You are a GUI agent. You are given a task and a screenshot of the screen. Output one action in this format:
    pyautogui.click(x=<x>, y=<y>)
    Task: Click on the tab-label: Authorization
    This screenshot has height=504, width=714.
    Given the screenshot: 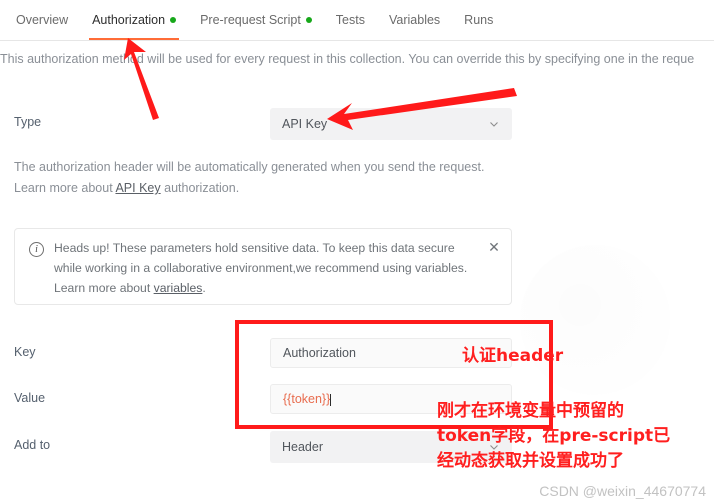 What is the action you would take?
    pyautogui.click(x=129, y=20)
    